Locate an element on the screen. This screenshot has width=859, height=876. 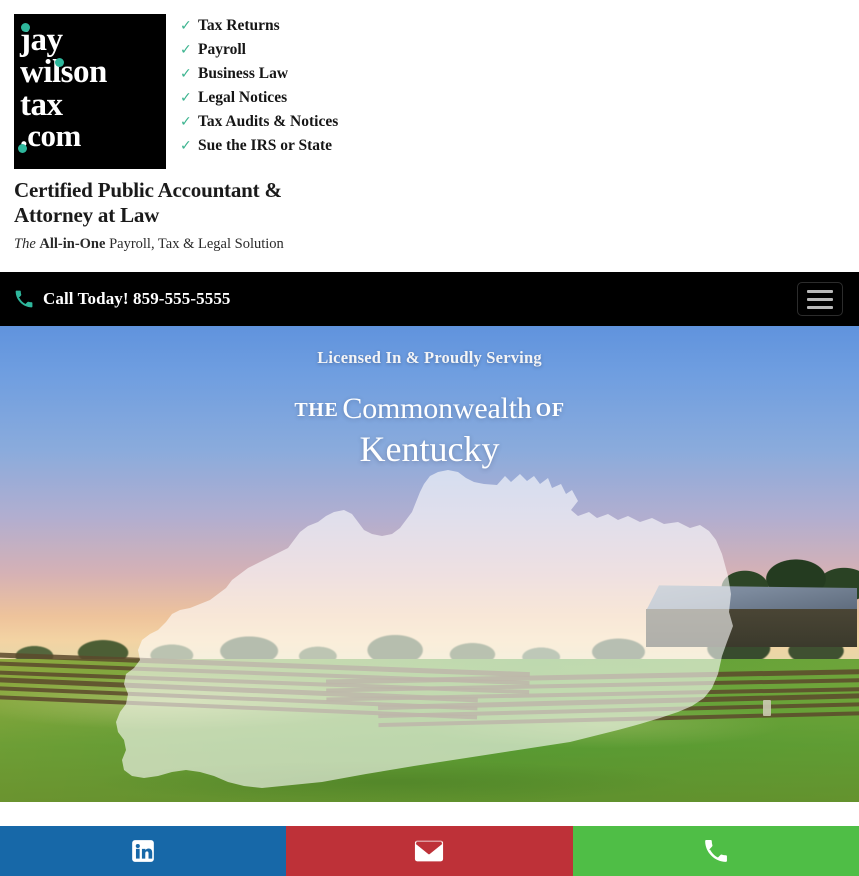
service-label: Business Law is located at coordinates (243, 73).